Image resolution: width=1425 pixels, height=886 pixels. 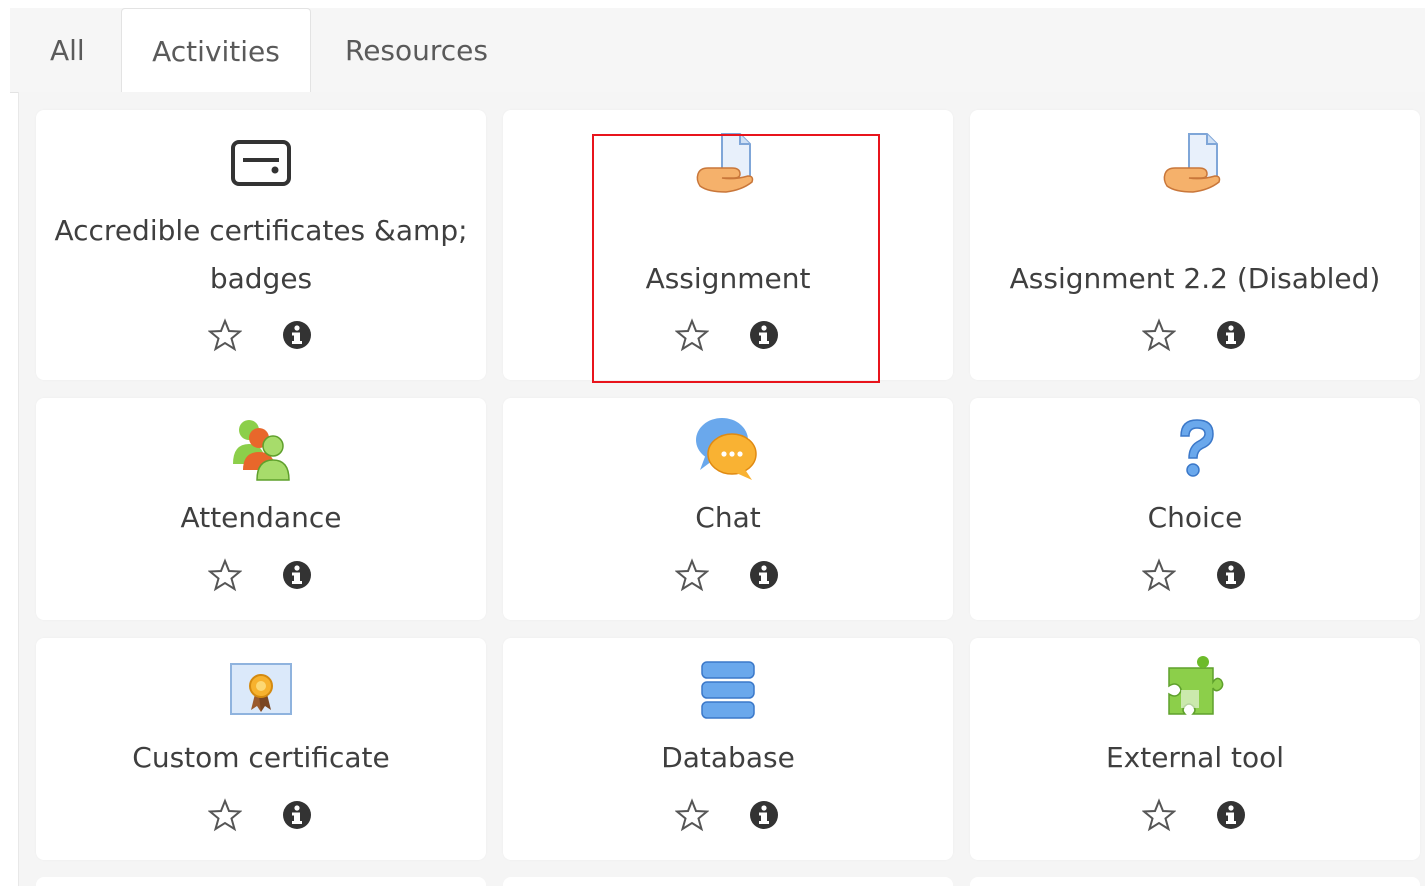 I want to click on choice-icon, so click(x=1197, y=448).